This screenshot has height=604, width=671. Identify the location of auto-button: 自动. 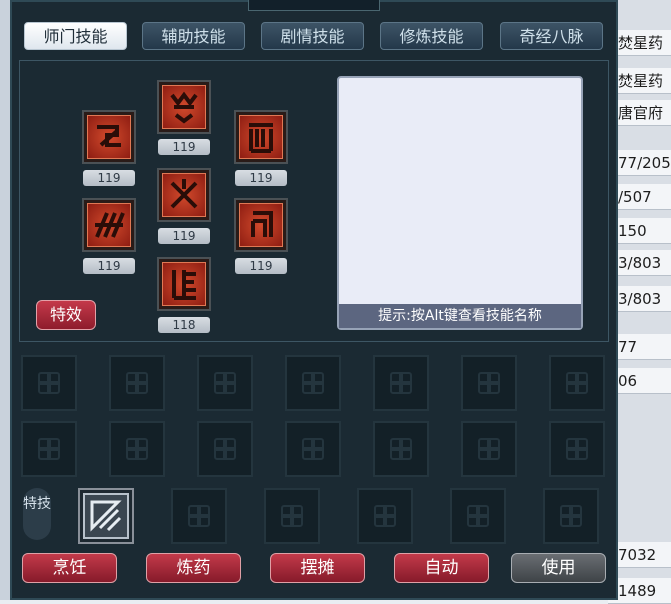
(441, 568).